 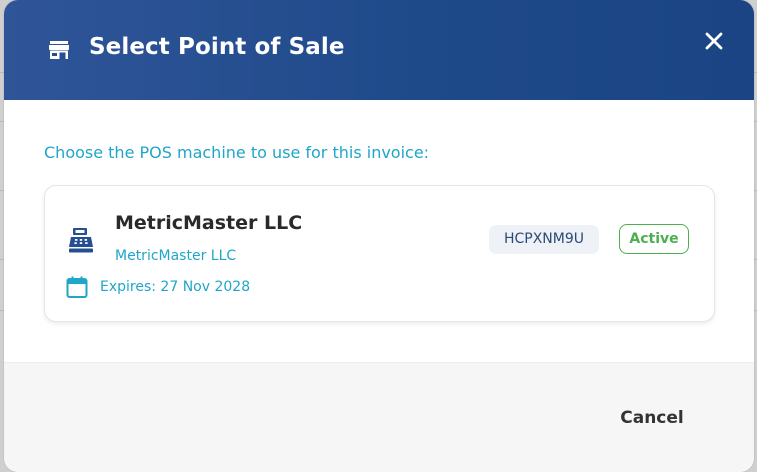 What do you see at coordinates (217, 47) in the screenshot?
I see `dialog-title: Select Point of Sale` at bounding box center [217, 47].